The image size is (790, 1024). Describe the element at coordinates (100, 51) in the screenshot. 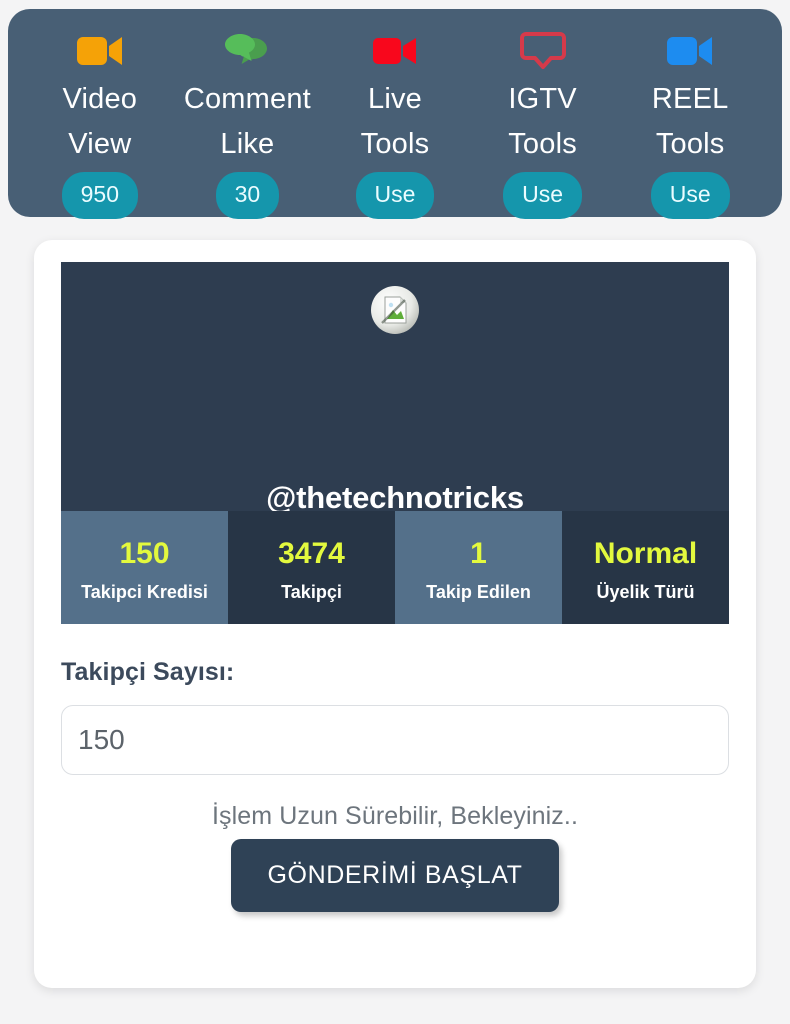

I see `video-camera-icon` at that location.